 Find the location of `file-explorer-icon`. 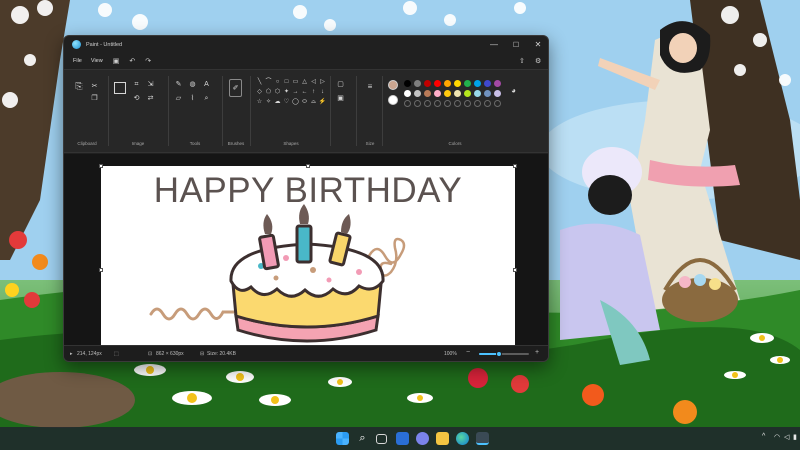

file-explorer-icon is located at coordinates (442, 438).